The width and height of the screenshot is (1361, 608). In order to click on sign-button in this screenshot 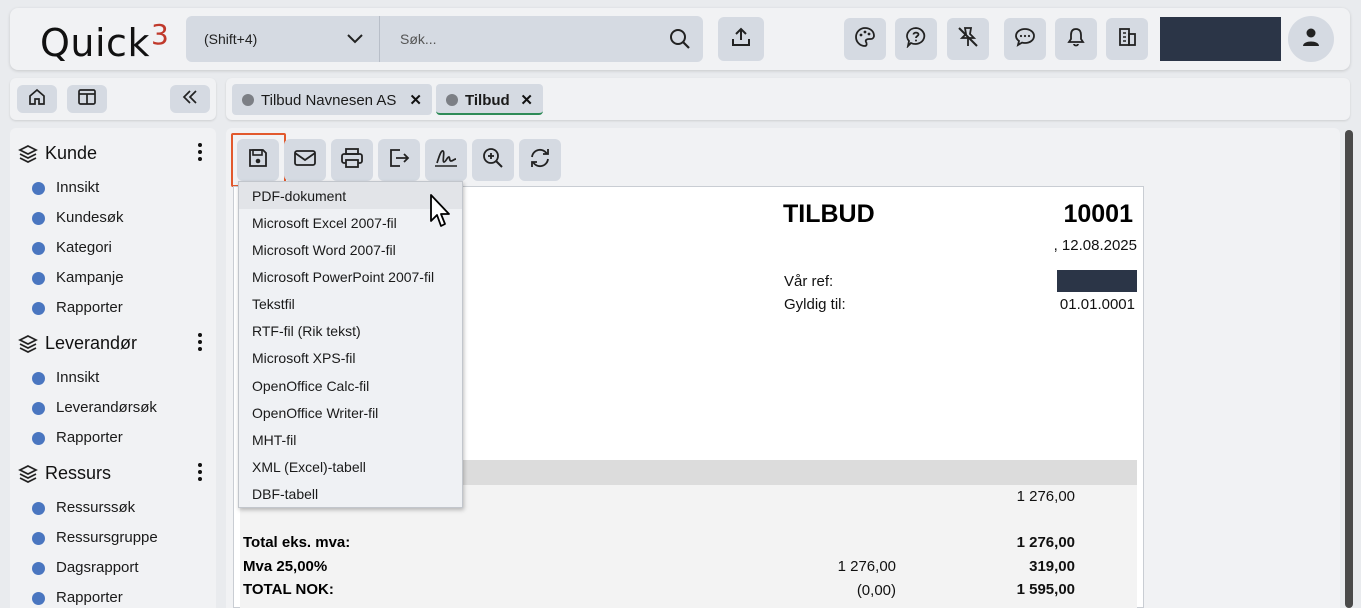, I will do `click(446, 160)`.